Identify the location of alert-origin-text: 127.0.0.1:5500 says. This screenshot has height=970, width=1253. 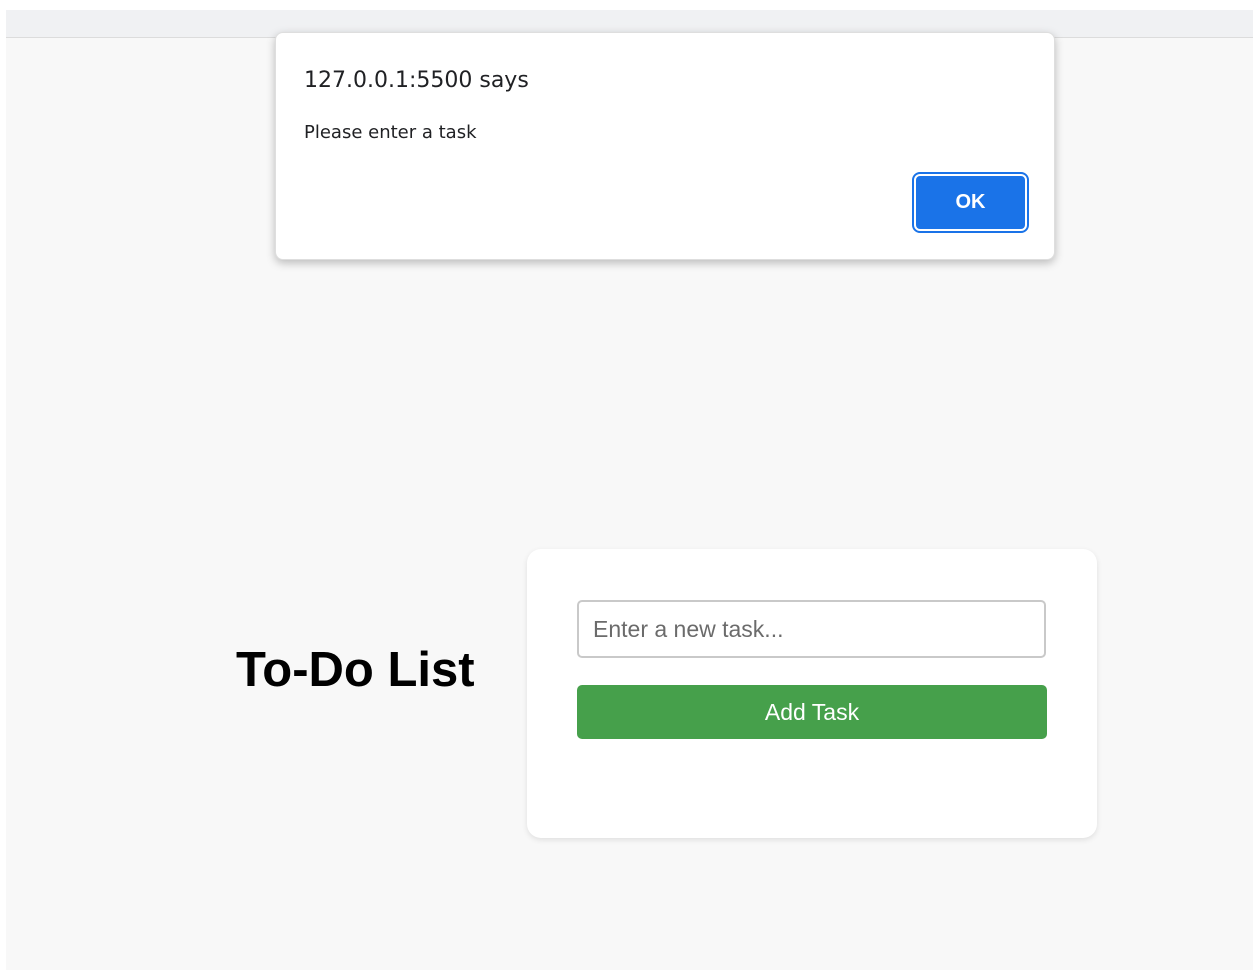
(416, 80).